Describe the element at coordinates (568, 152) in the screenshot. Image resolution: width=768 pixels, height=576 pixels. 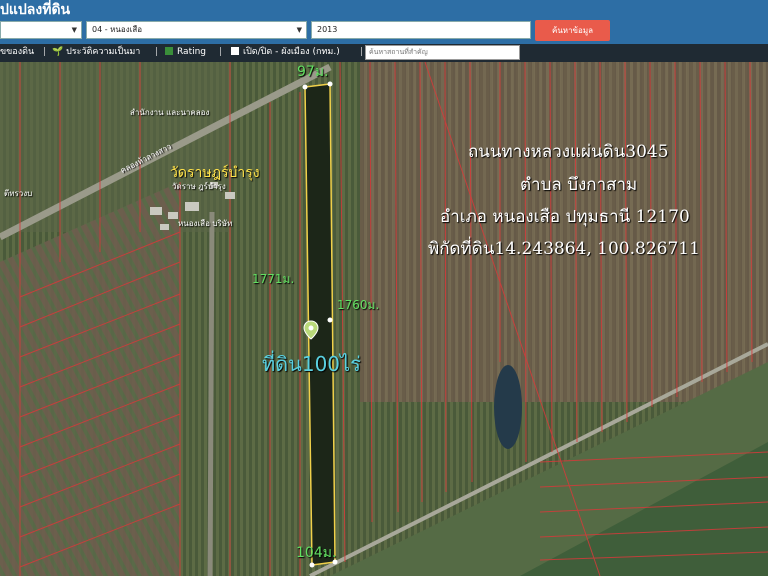
I see `road-label: ถนนทางหลวงแผ่นดิน3045` at that location.